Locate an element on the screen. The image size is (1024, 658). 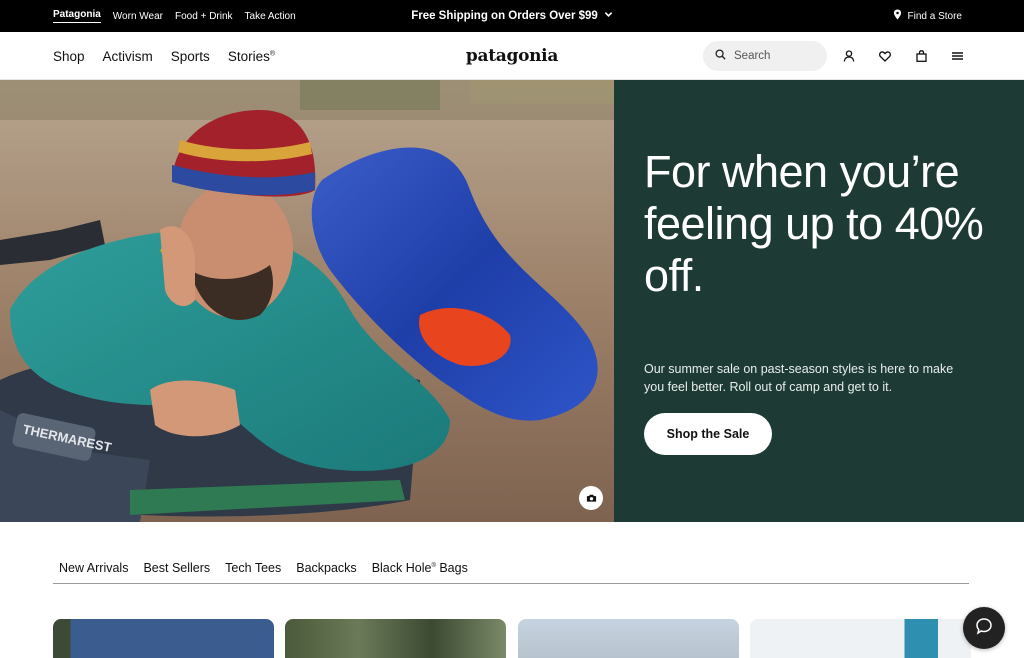
search-input: Search is located at coordinates (765, 56).